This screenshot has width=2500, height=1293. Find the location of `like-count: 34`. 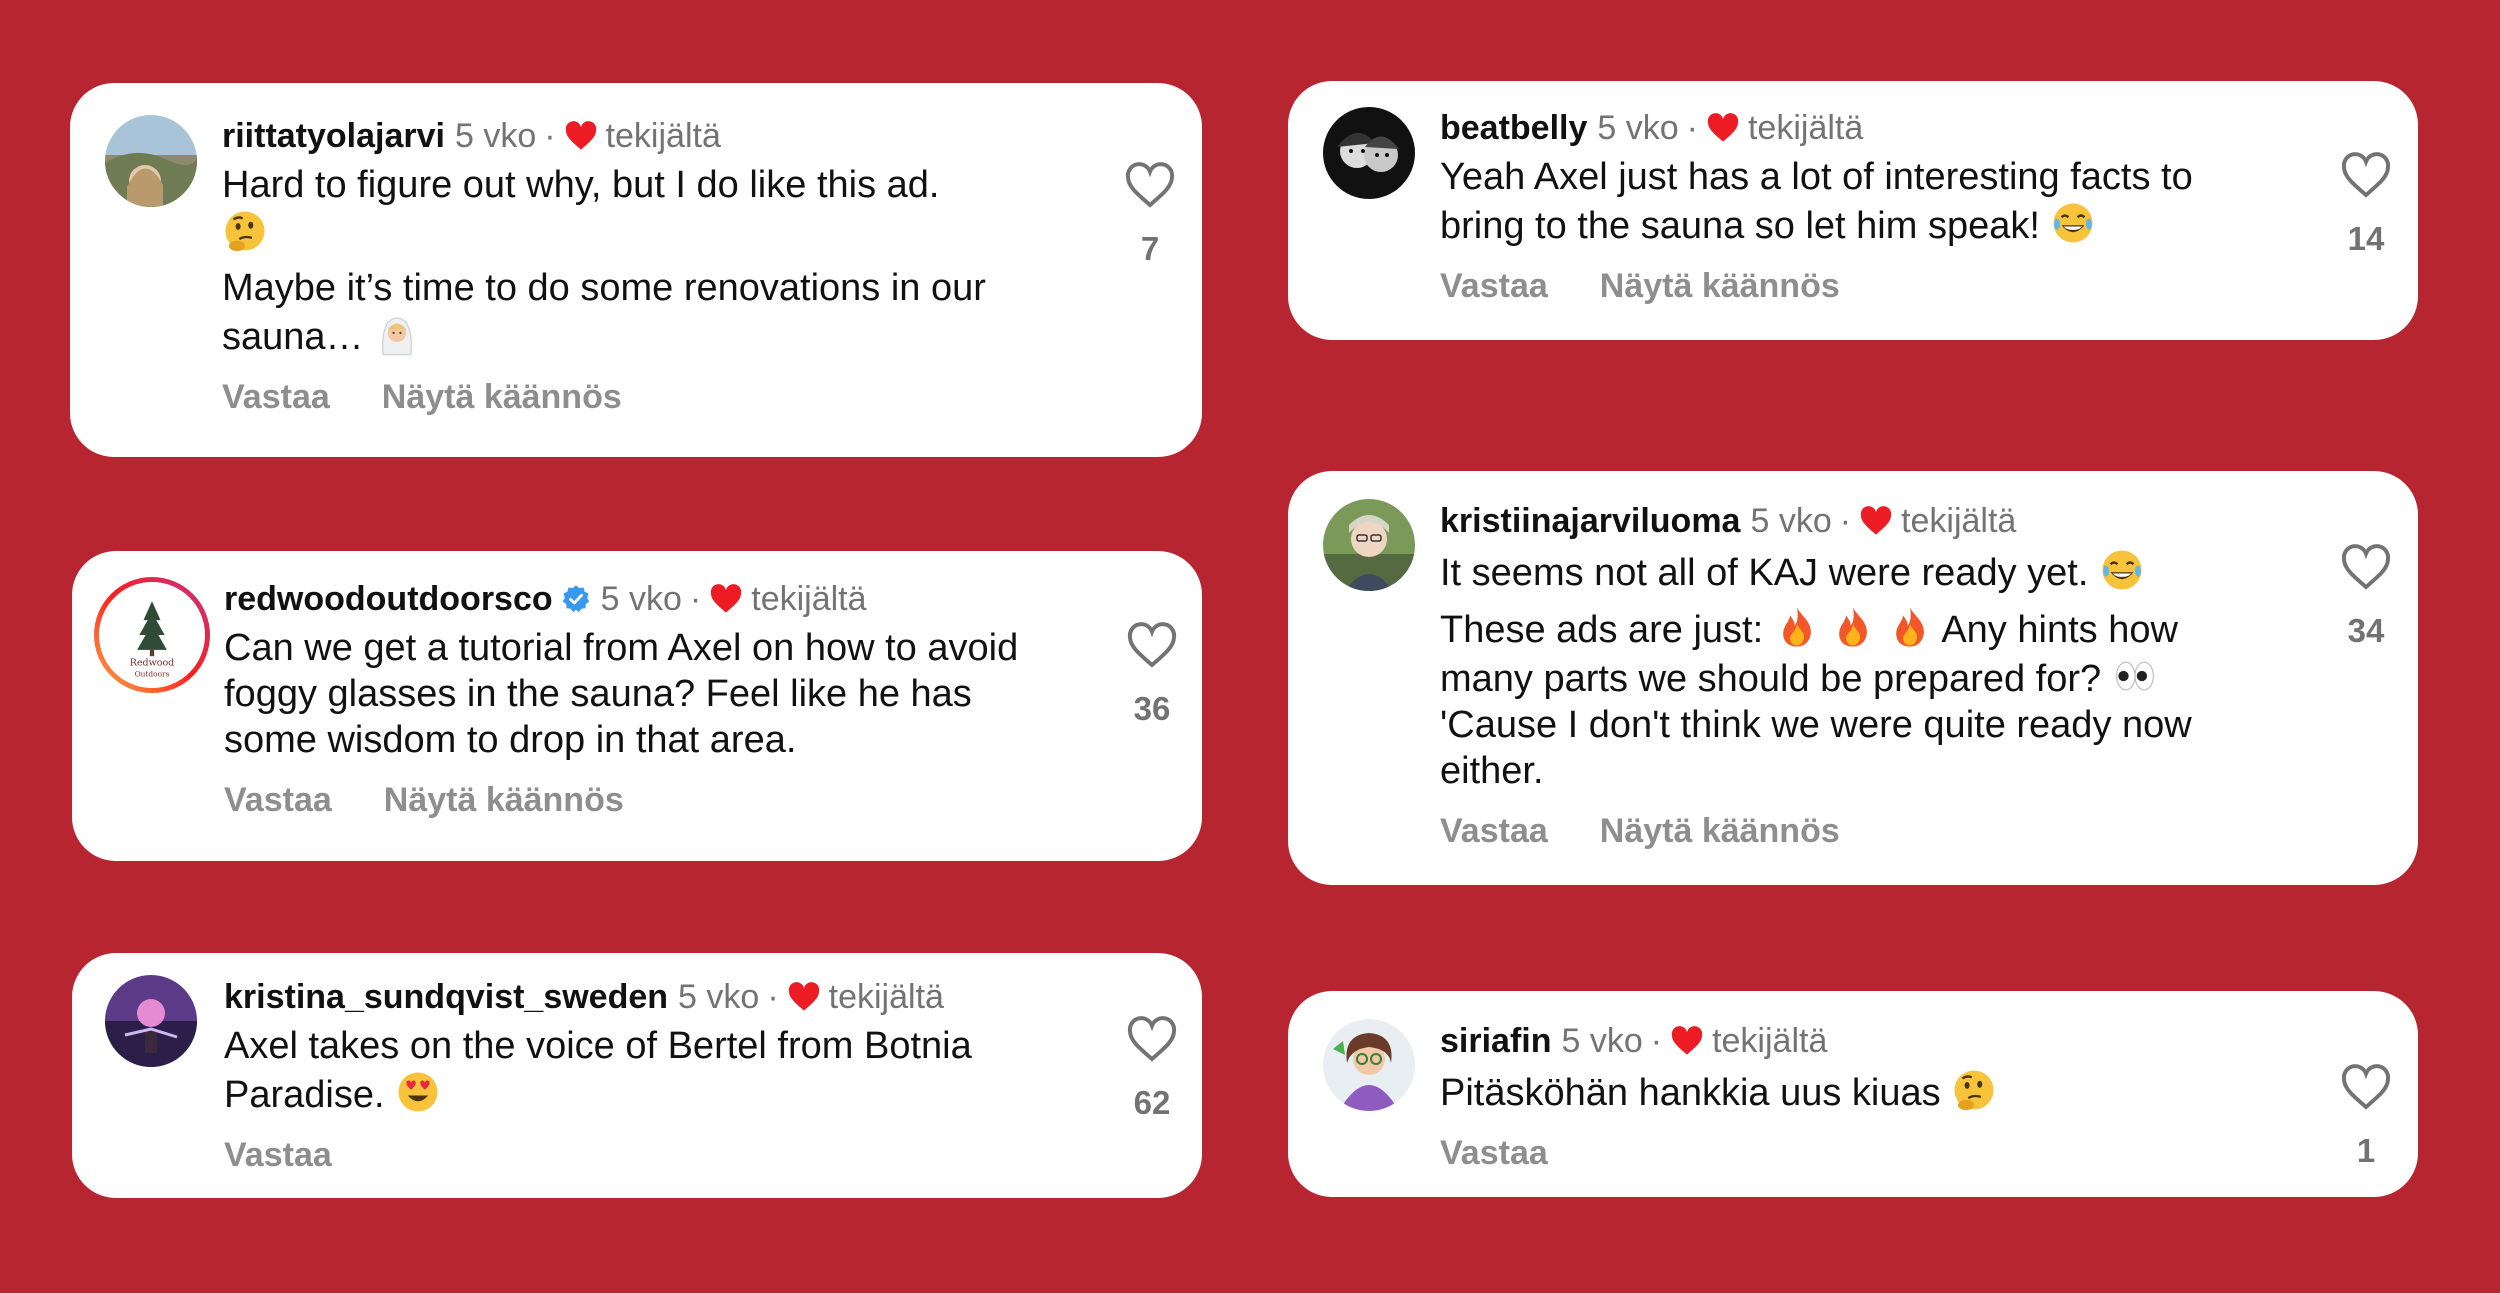

like-count: 34 is located at coordinates (2366, 630).